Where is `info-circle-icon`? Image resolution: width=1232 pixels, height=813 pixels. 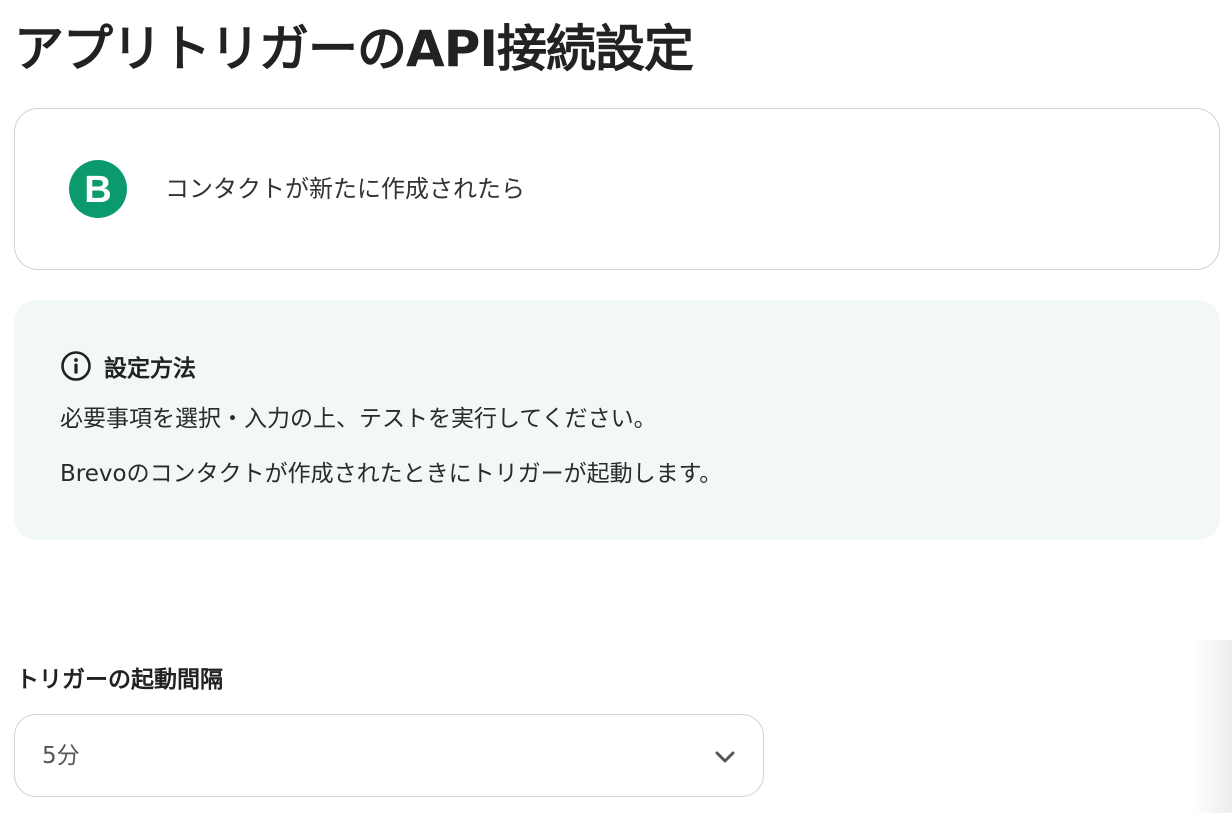
info-circle-icon is located at coordinates (76, 366).